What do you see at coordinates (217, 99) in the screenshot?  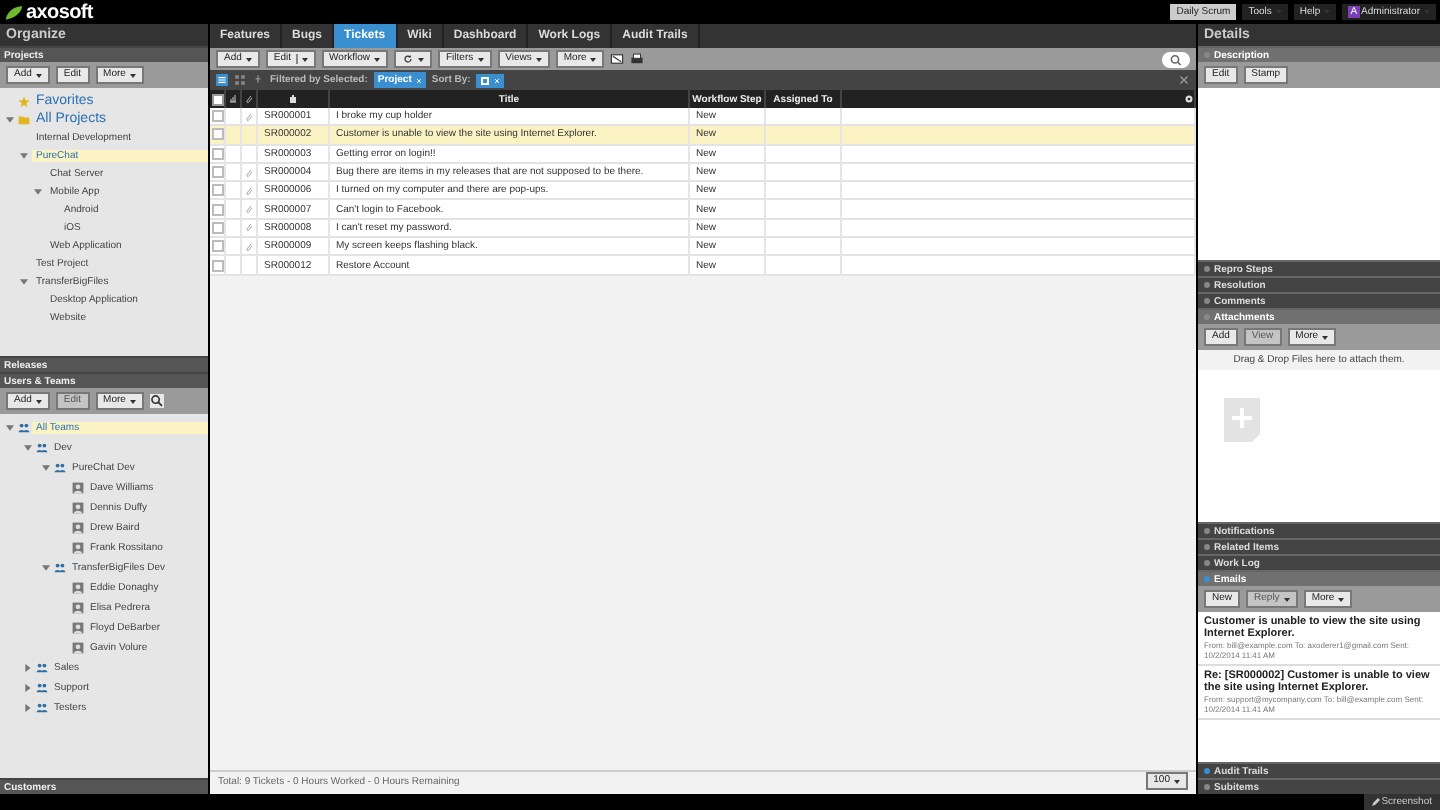 I see `select-all-checkbox` at bounding box center [217, 99].